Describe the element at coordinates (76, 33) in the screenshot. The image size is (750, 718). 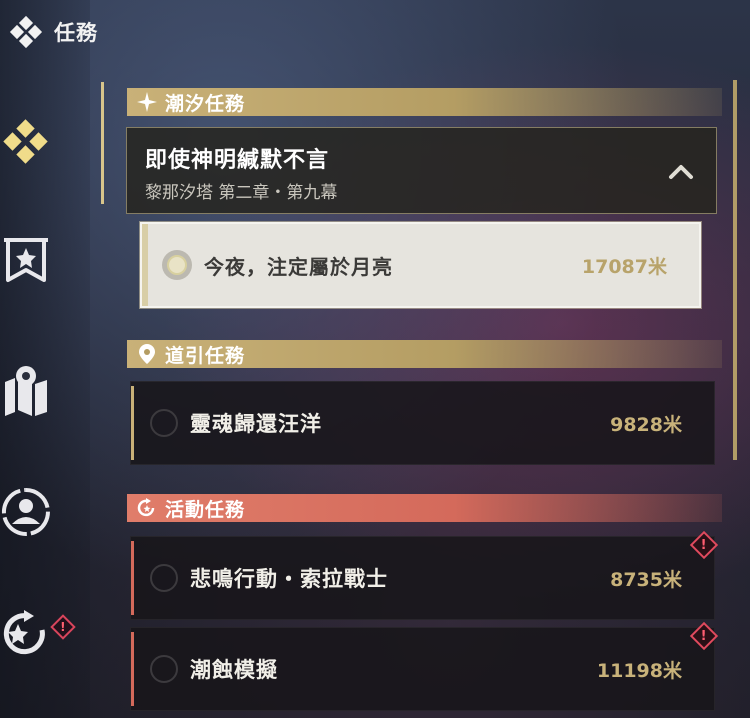
I see `page-title: 任務` at that location.